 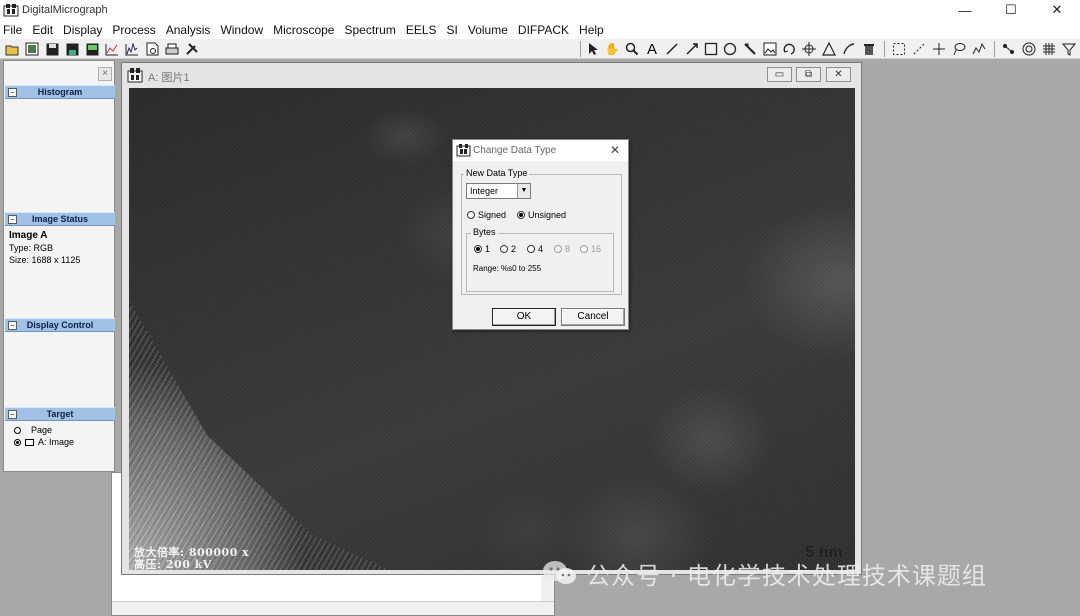 What do you see at coordinates (1029, 49) in the screenshot?
I see `target-icon` at bounding box center [1029, 49].